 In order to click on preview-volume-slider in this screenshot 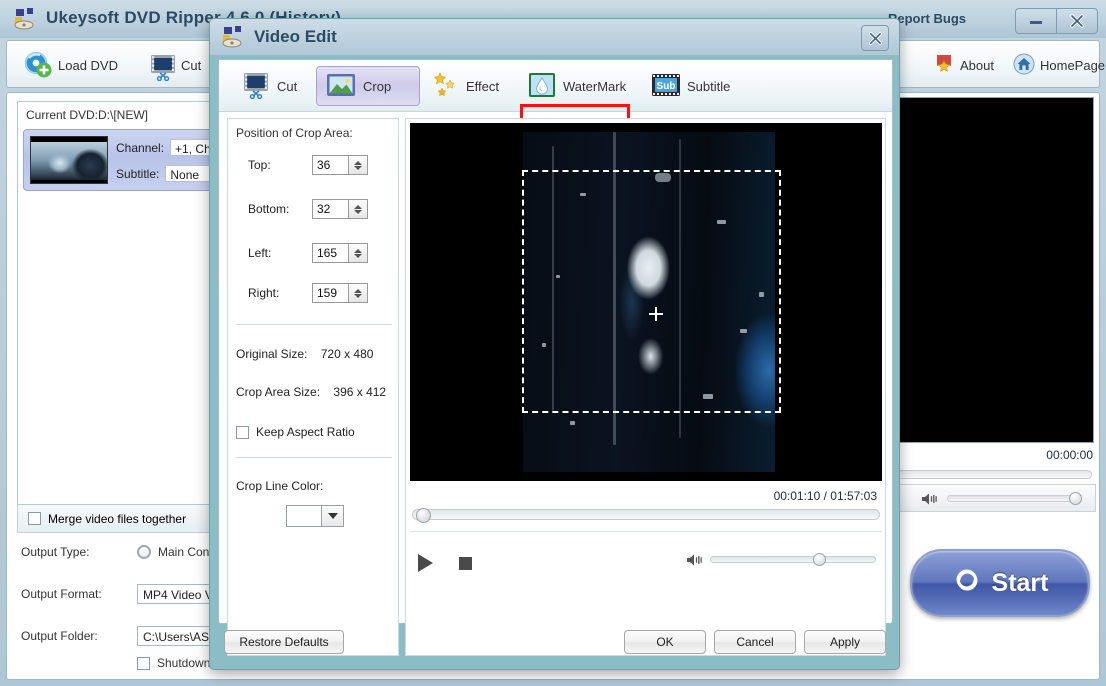, I will do `click(793, 559)`.